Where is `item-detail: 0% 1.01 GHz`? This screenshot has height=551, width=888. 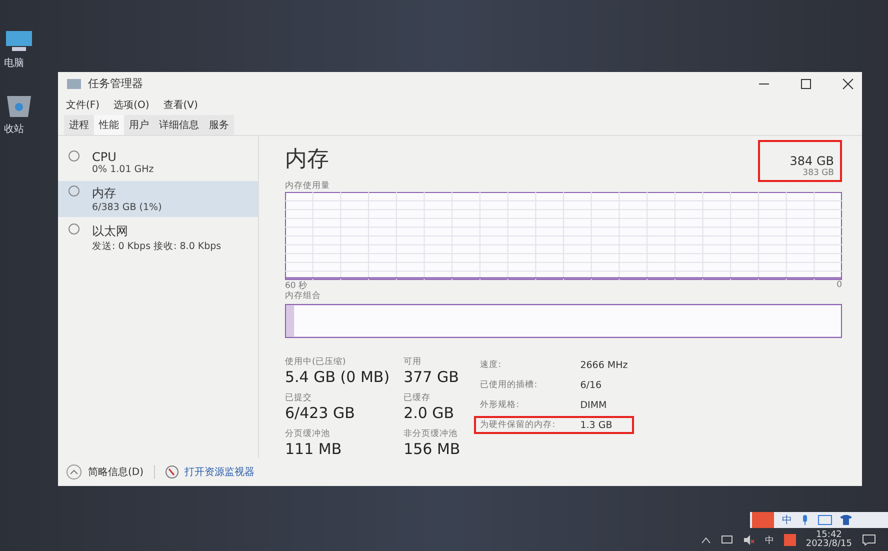 item-detail: 0% 1.01 GHz is located at coordinates (123, 169).